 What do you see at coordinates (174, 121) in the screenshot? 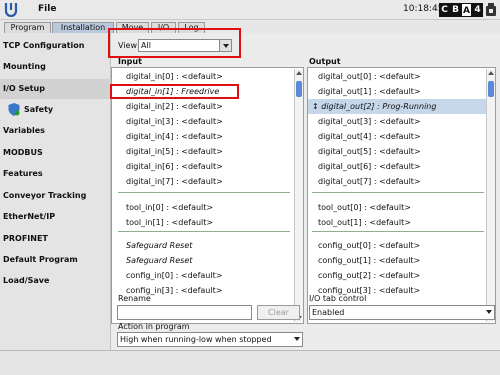
I see `input-row: digital_in[3] : <default>` at bounding box center [174, 121].